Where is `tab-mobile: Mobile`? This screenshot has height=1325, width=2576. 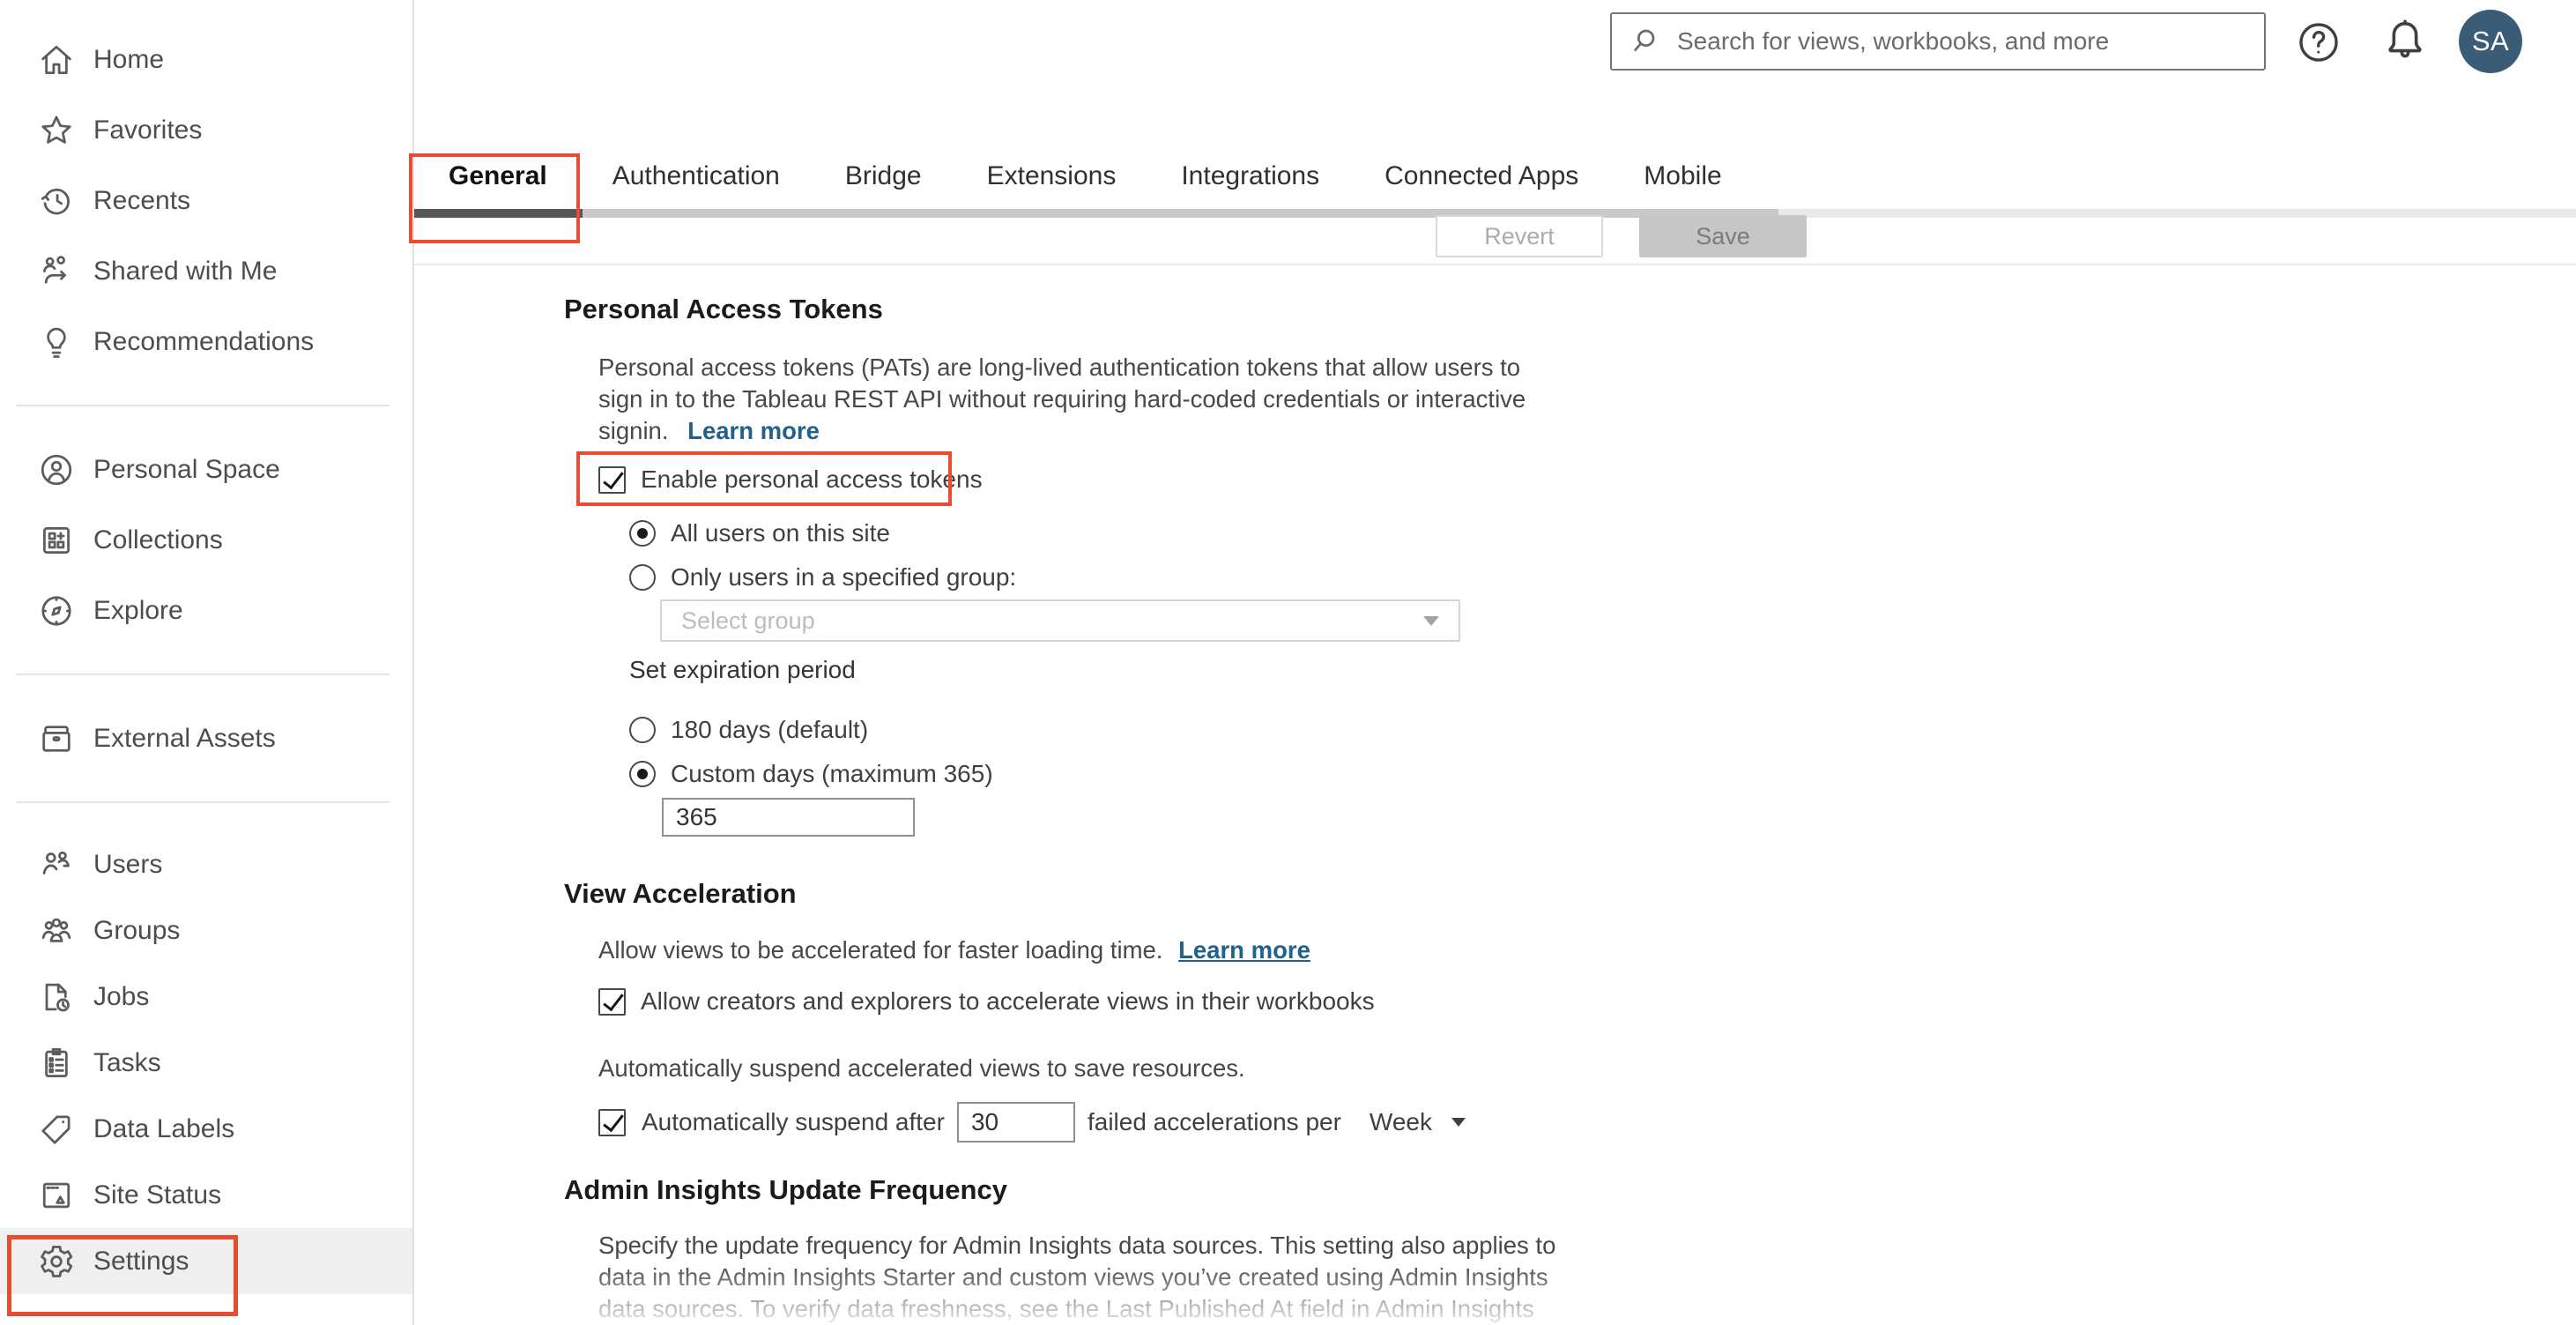 tab-mobile: Mobile is located at coordinates (1682, 176).